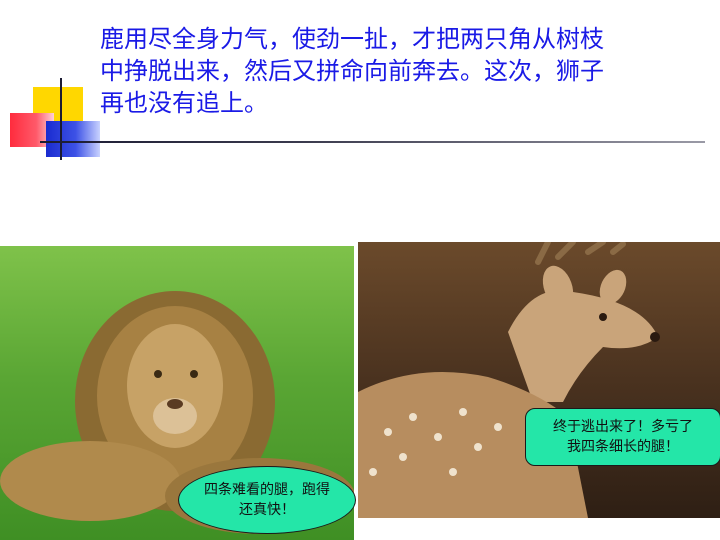 Image resolution: width=720 pixels, height=540 pixels. Describe the element at coordinates (73, 139) in the screenshot. I see `decor-blue-square` at that location.